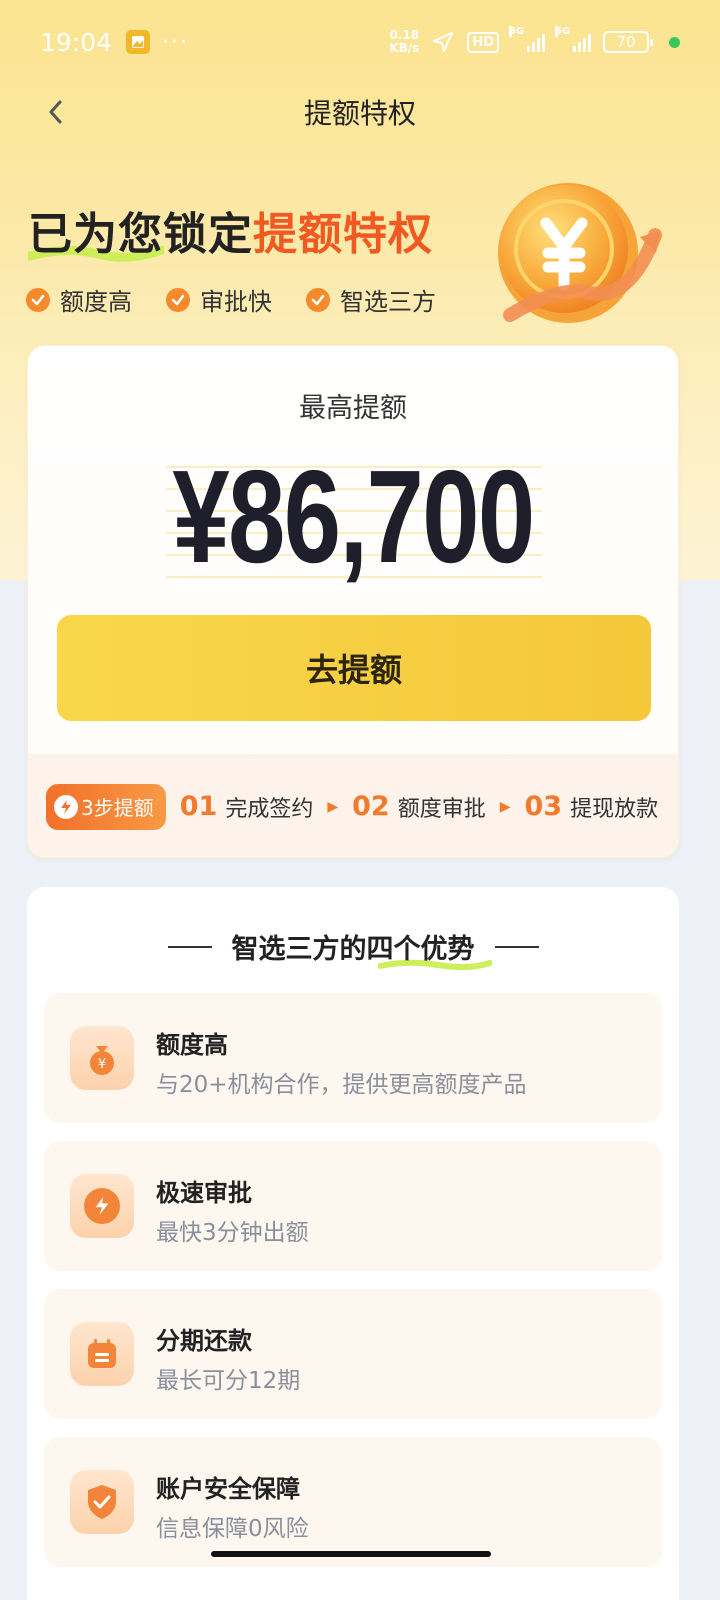 Image resolution: width=720 pixels, height=1600 pixels. I want to click on status-bar: 19:04 ··· 0.18 KB/s HD 5G 5G 70, so click(360, 42).